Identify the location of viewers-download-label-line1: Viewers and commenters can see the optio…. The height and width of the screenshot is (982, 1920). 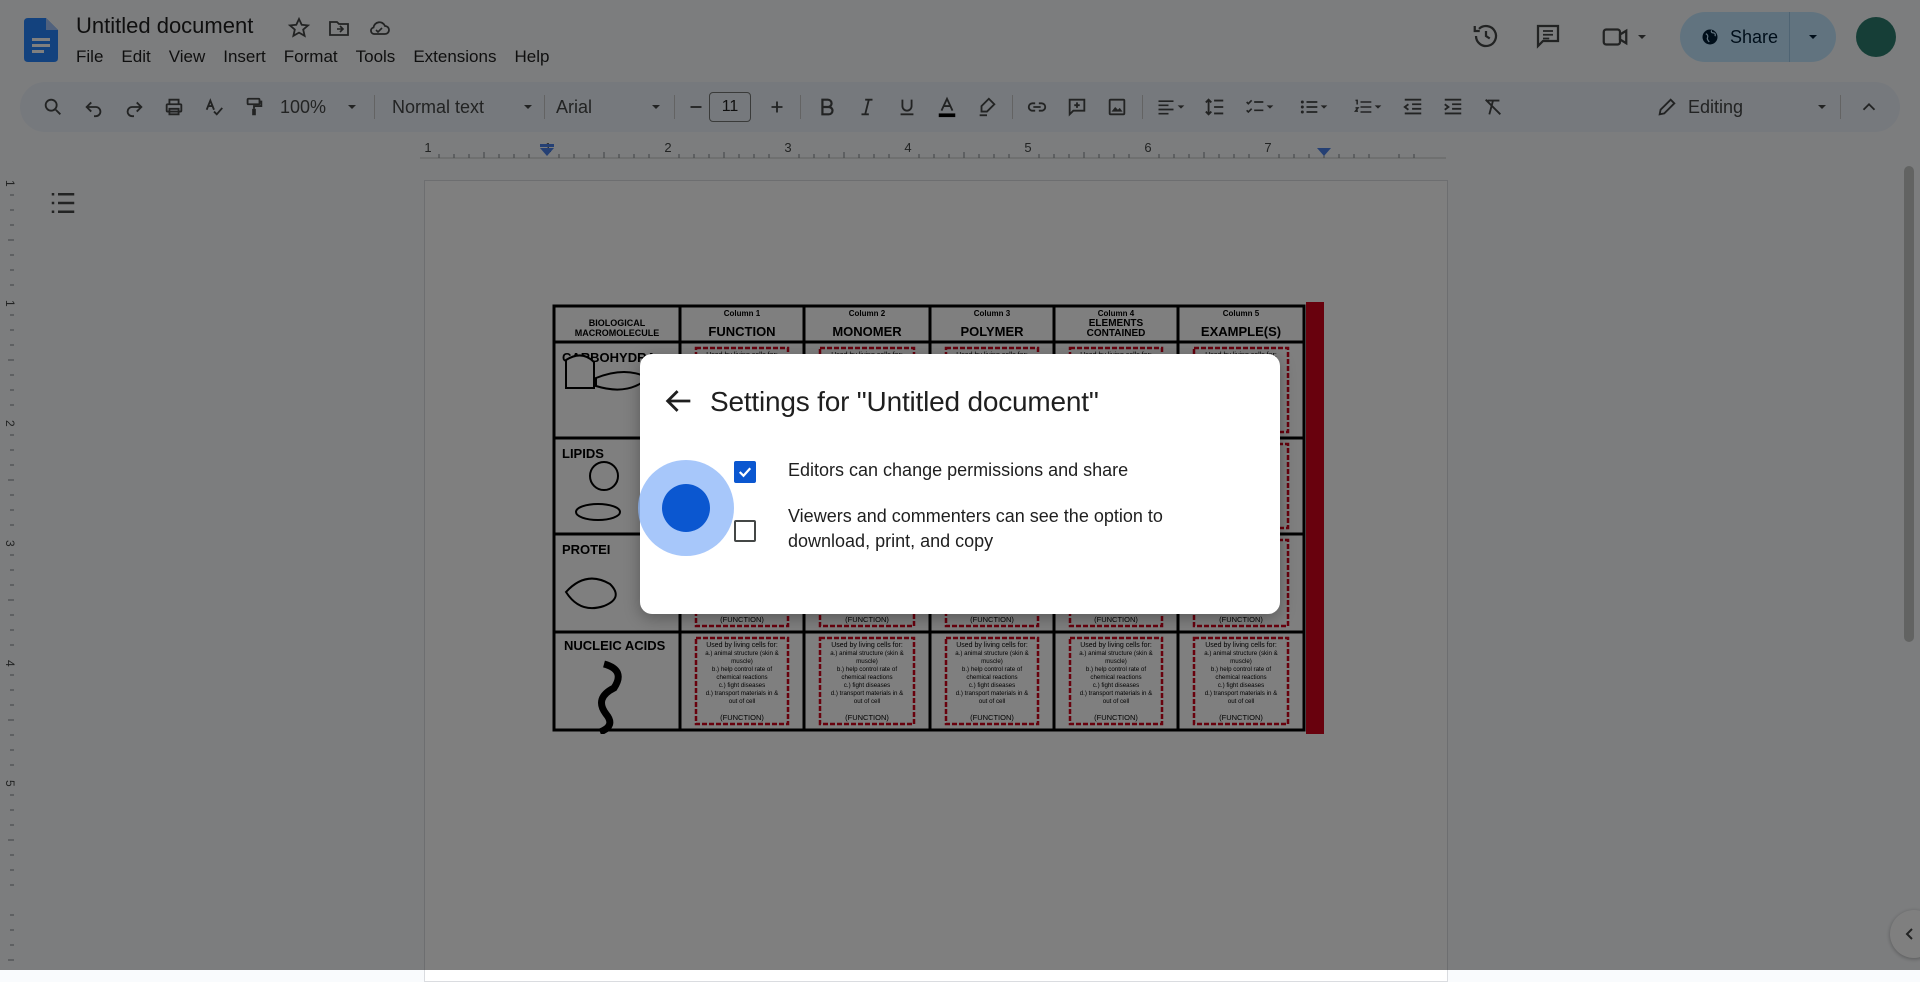
(975, 516).